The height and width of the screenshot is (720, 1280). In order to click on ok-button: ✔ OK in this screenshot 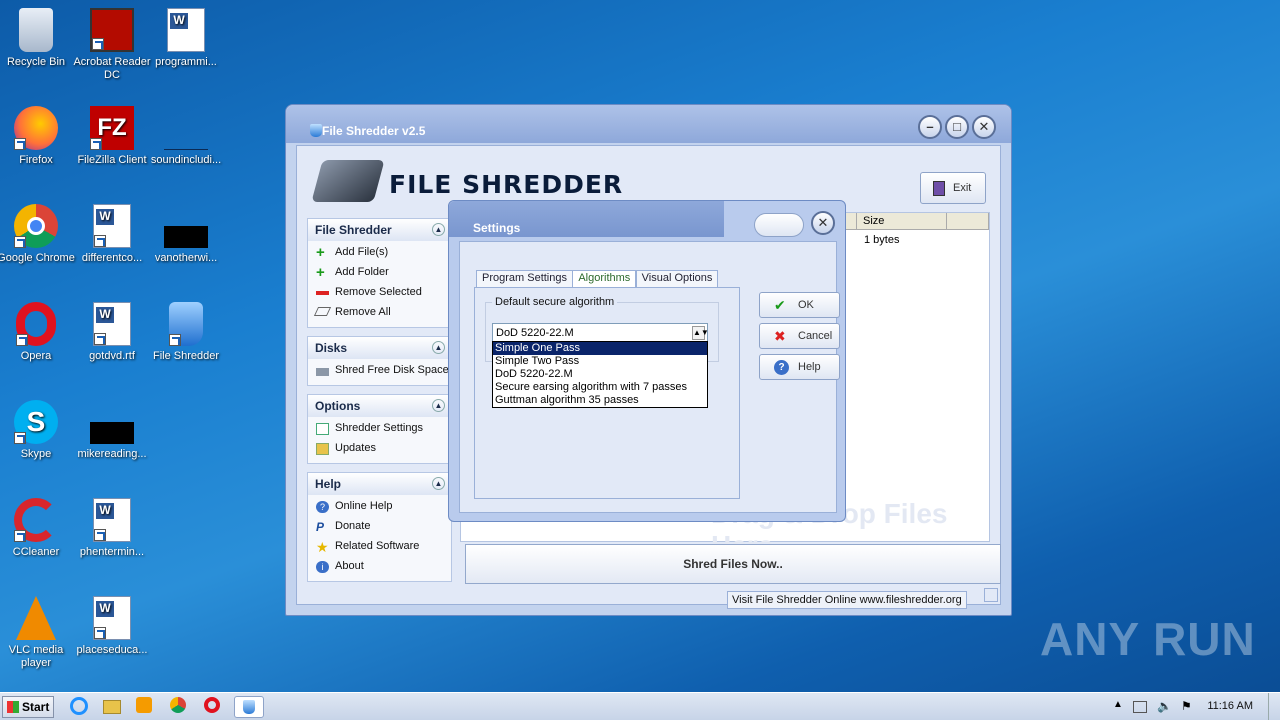, I will do `click(799, 305)`.